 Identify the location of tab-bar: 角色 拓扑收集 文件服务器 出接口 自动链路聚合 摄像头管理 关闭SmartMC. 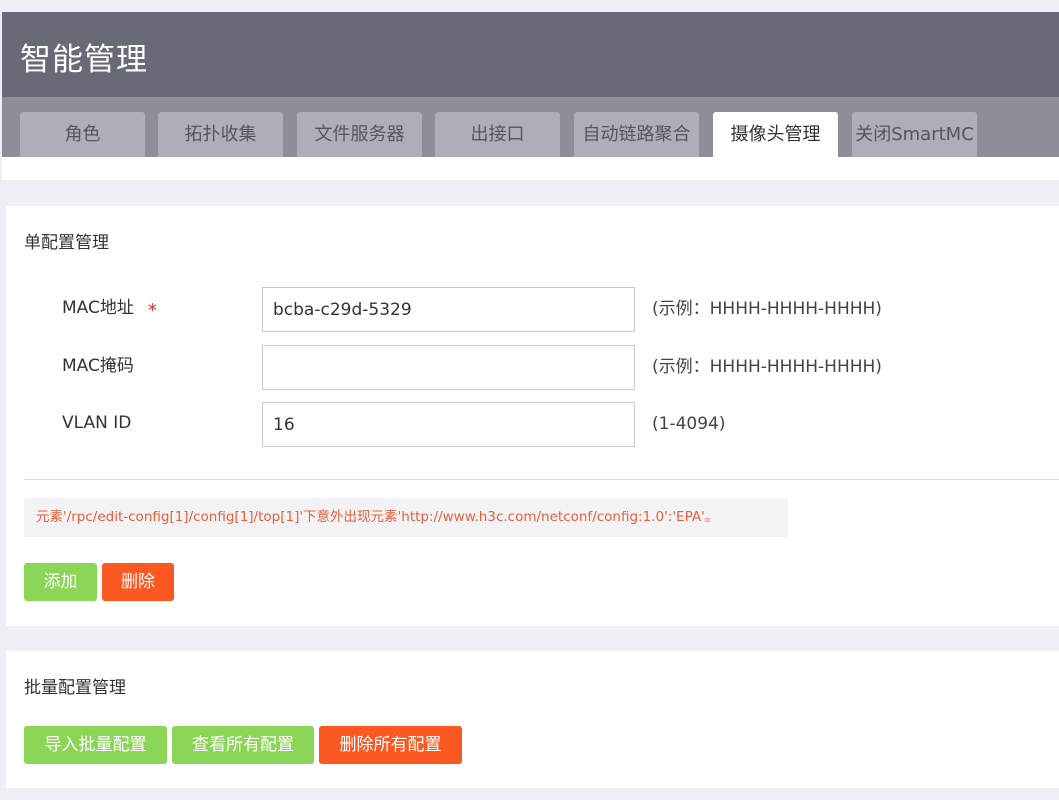
(530, 127).